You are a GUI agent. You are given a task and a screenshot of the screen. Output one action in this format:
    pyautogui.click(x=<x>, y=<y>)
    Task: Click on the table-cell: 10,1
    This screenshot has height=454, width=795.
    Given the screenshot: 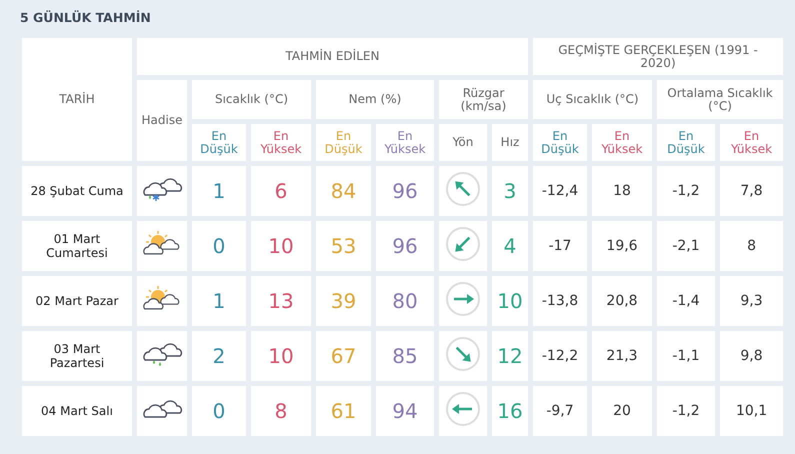 What is the action you would take?
    pyautogui.click(x=752, y=411)
    